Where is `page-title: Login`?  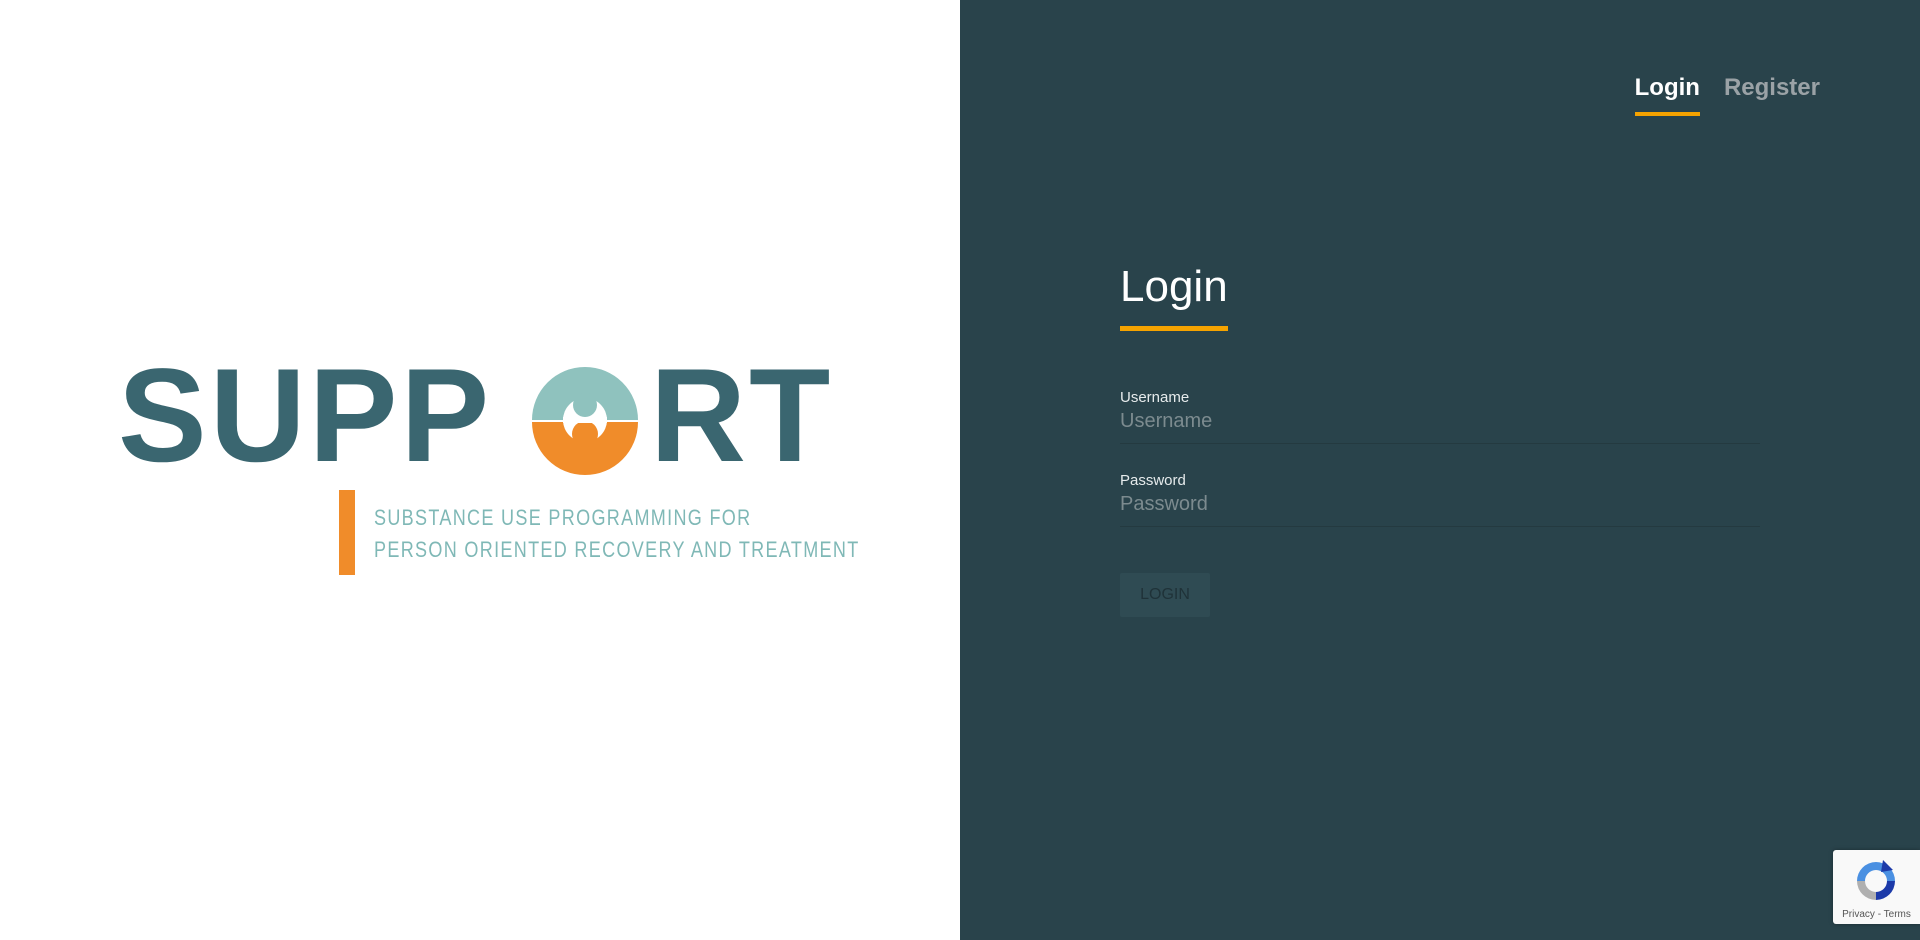 page-title: Login is located at coordinates (1174, 296).